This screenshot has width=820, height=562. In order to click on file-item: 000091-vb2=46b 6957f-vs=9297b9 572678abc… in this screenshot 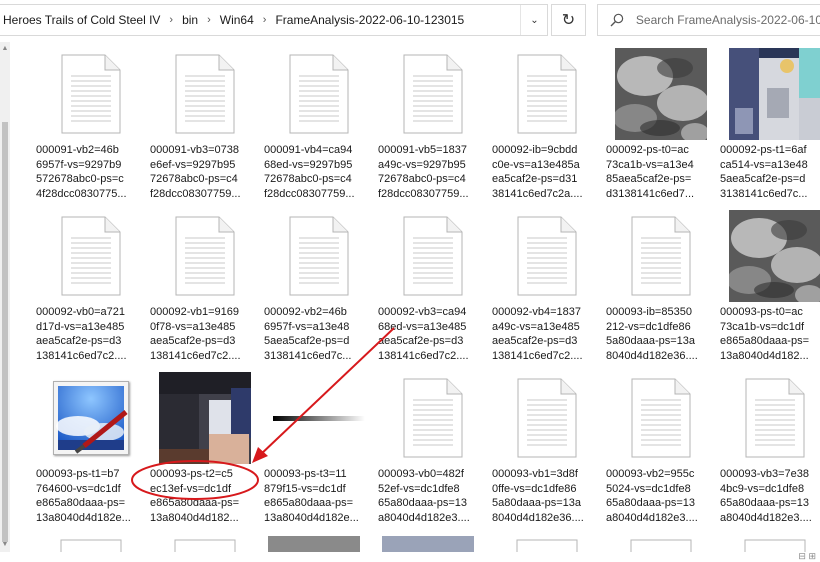, I will do `click(91, 125)`.